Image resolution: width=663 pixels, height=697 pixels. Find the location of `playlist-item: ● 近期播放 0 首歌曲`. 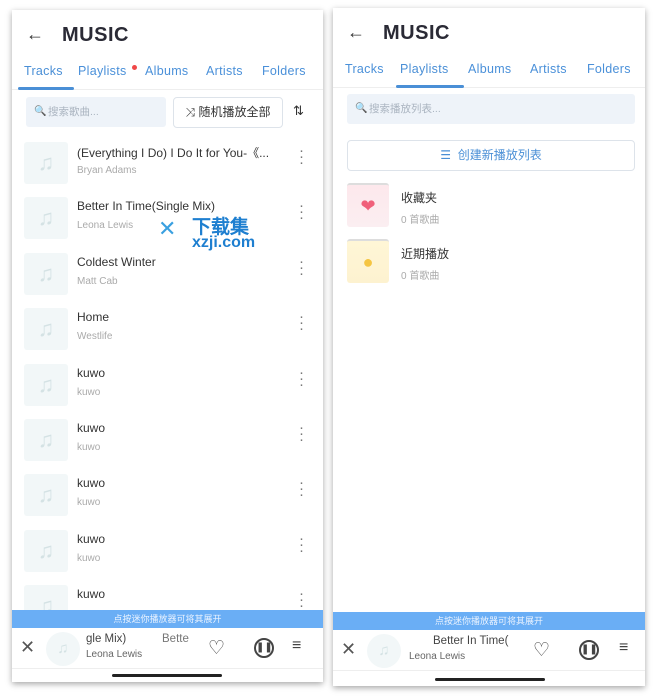

playlist-item: ● 近期播放 0 首歌曲 is located at coordinates (489, 263).